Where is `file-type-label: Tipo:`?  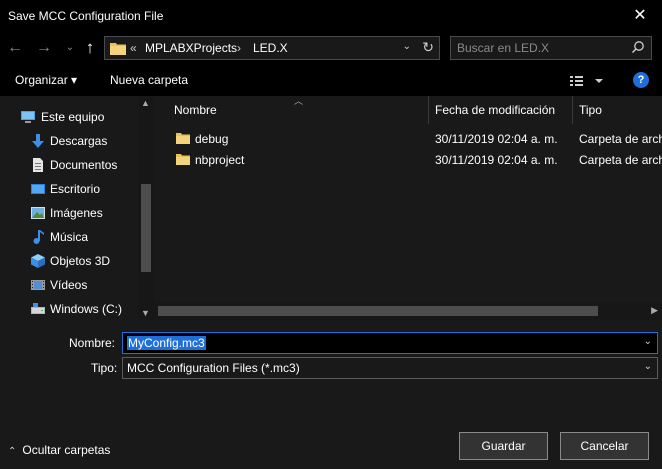 file-type-label: Tipo: is located at coordinates (104, 368).